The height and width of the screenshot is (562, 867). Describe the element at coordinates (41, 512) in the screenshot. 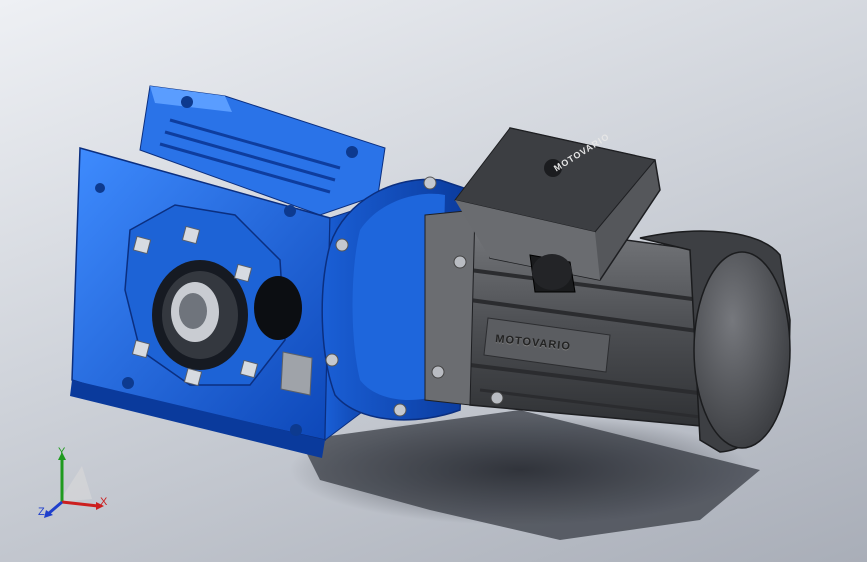

I see `z-axis-label: Z` at that location.